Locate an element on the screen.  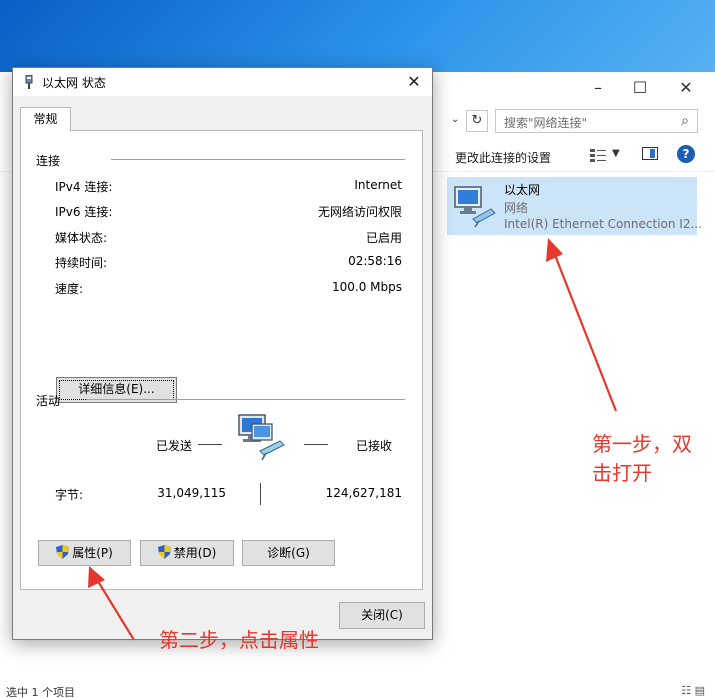
caret-down-icon: ▼ is located at coordinates (616, 153).